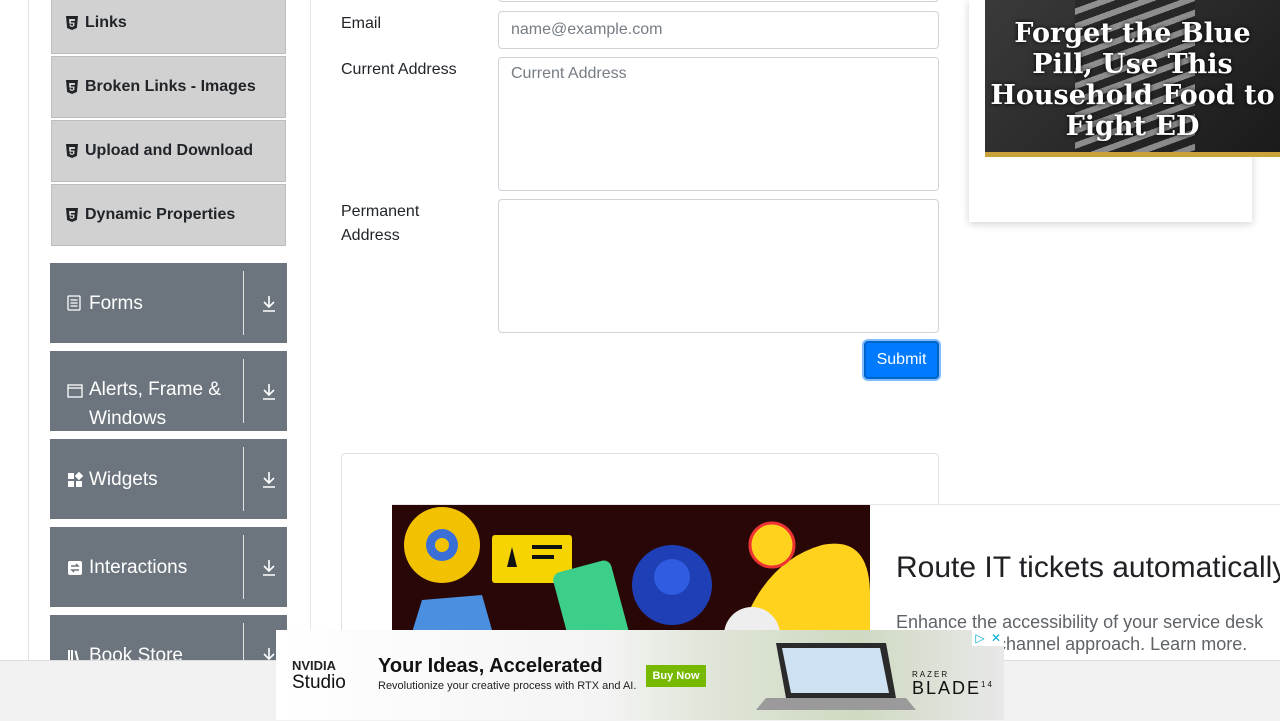 The image size is (1280, 721). I want to click on window-icon, so click(75, 392).